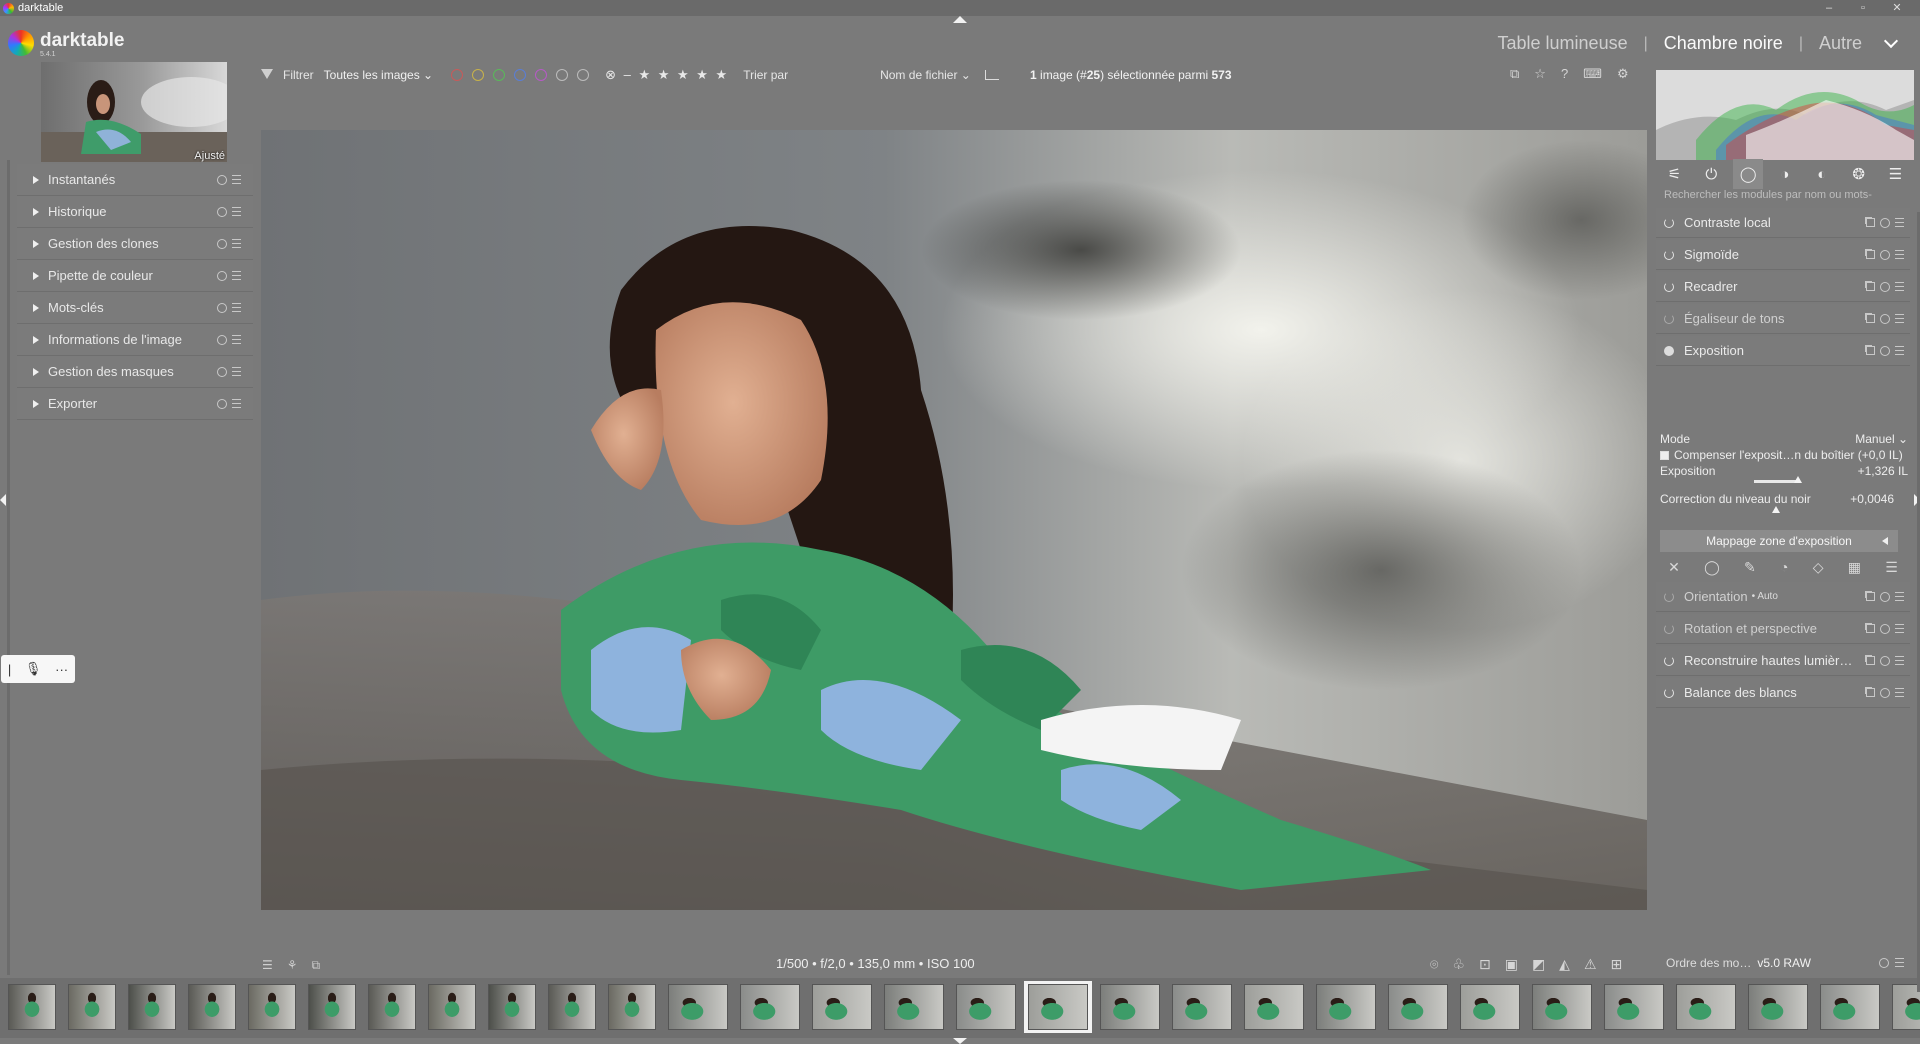  I want to click on raster-mask-icon: ▦, so click(1854, 567).